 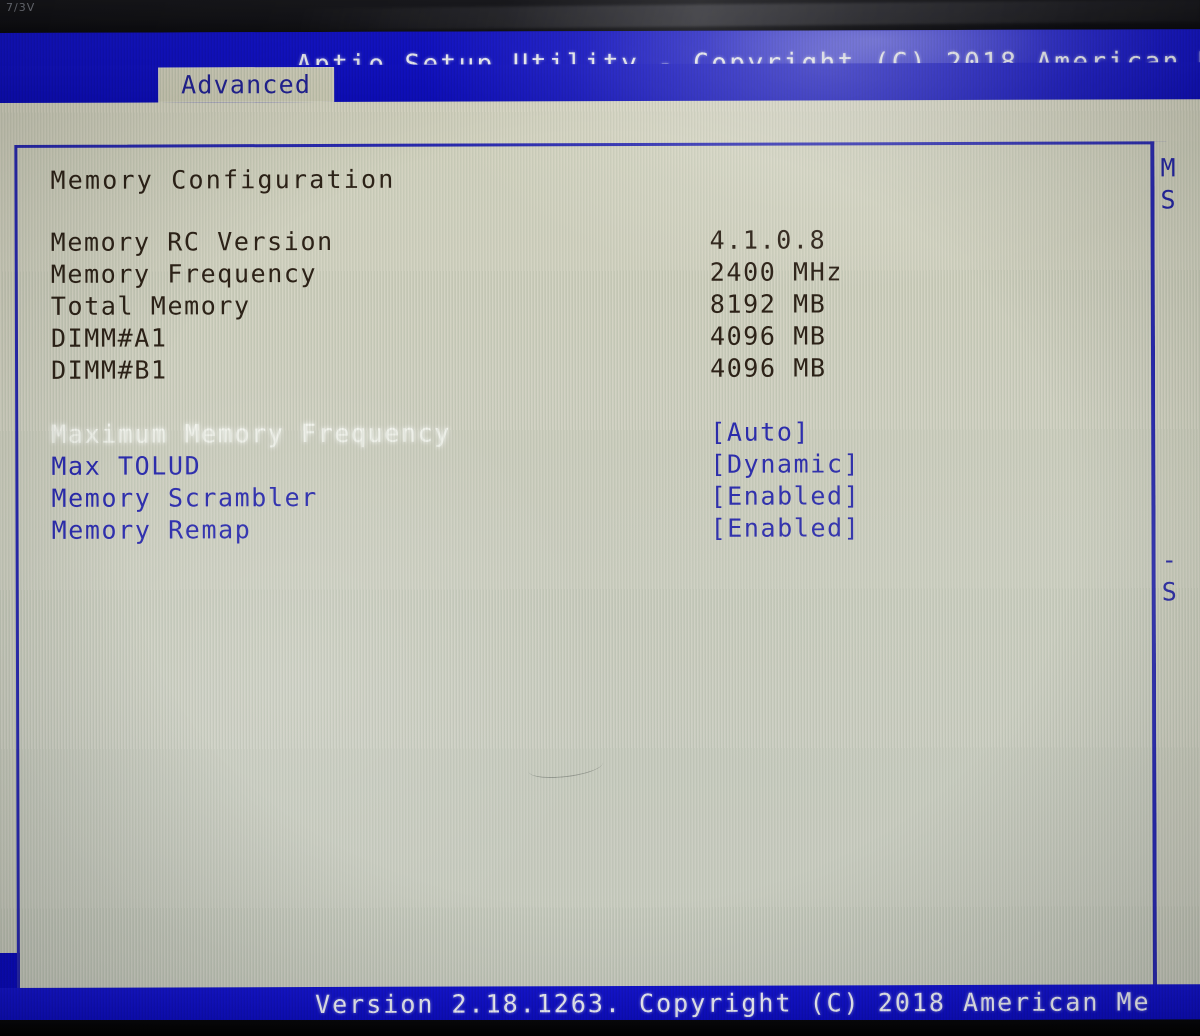 What do you see at coordinates (184, 497) in the screenshot?
I see `setting-label: Memory Scrambler` at bounding box center [184, 497].